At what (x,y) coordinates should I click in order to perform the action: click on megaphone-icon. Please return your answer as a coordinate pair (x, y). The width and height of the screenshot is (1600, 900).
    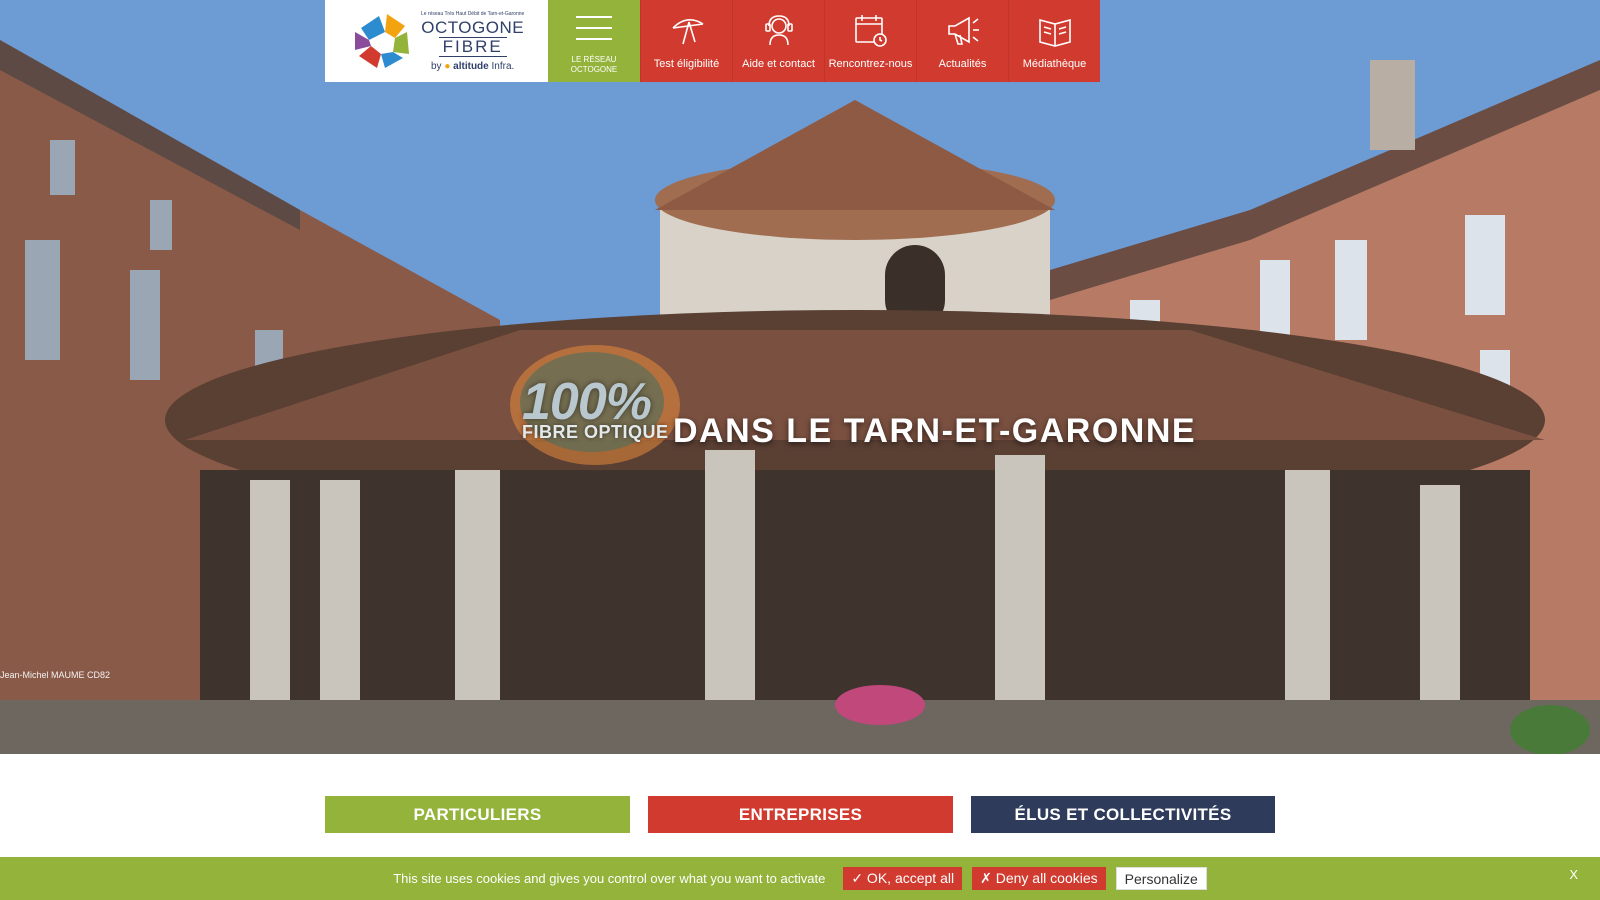
    Looking at the image, I should click on (963, 30).